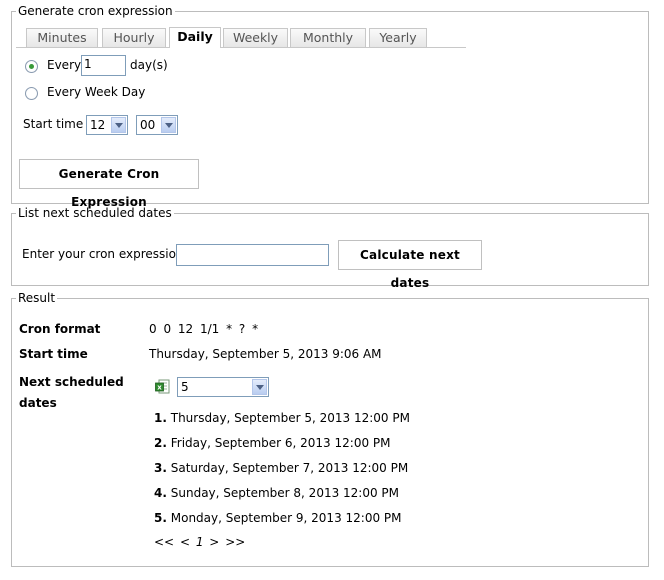  What do you see at coordinates (53, 354) in the screenshot?
I see `start-time-result-label: Start time` at bounding box center [53, 354].